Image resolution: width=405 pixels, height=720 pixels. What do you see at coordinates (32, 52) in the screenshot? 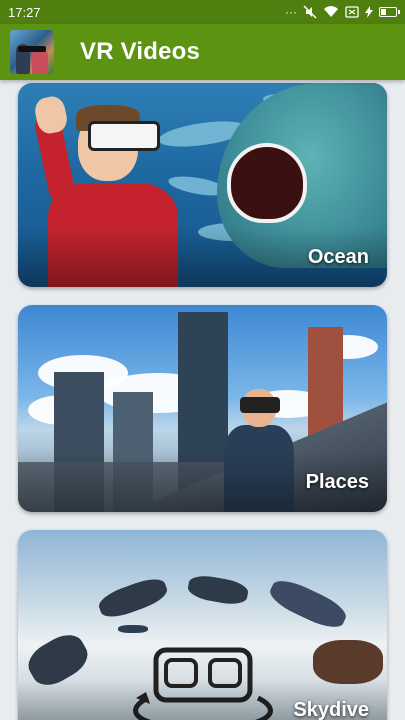
I see `app-logo-icon` at bounding box center [32, 52].